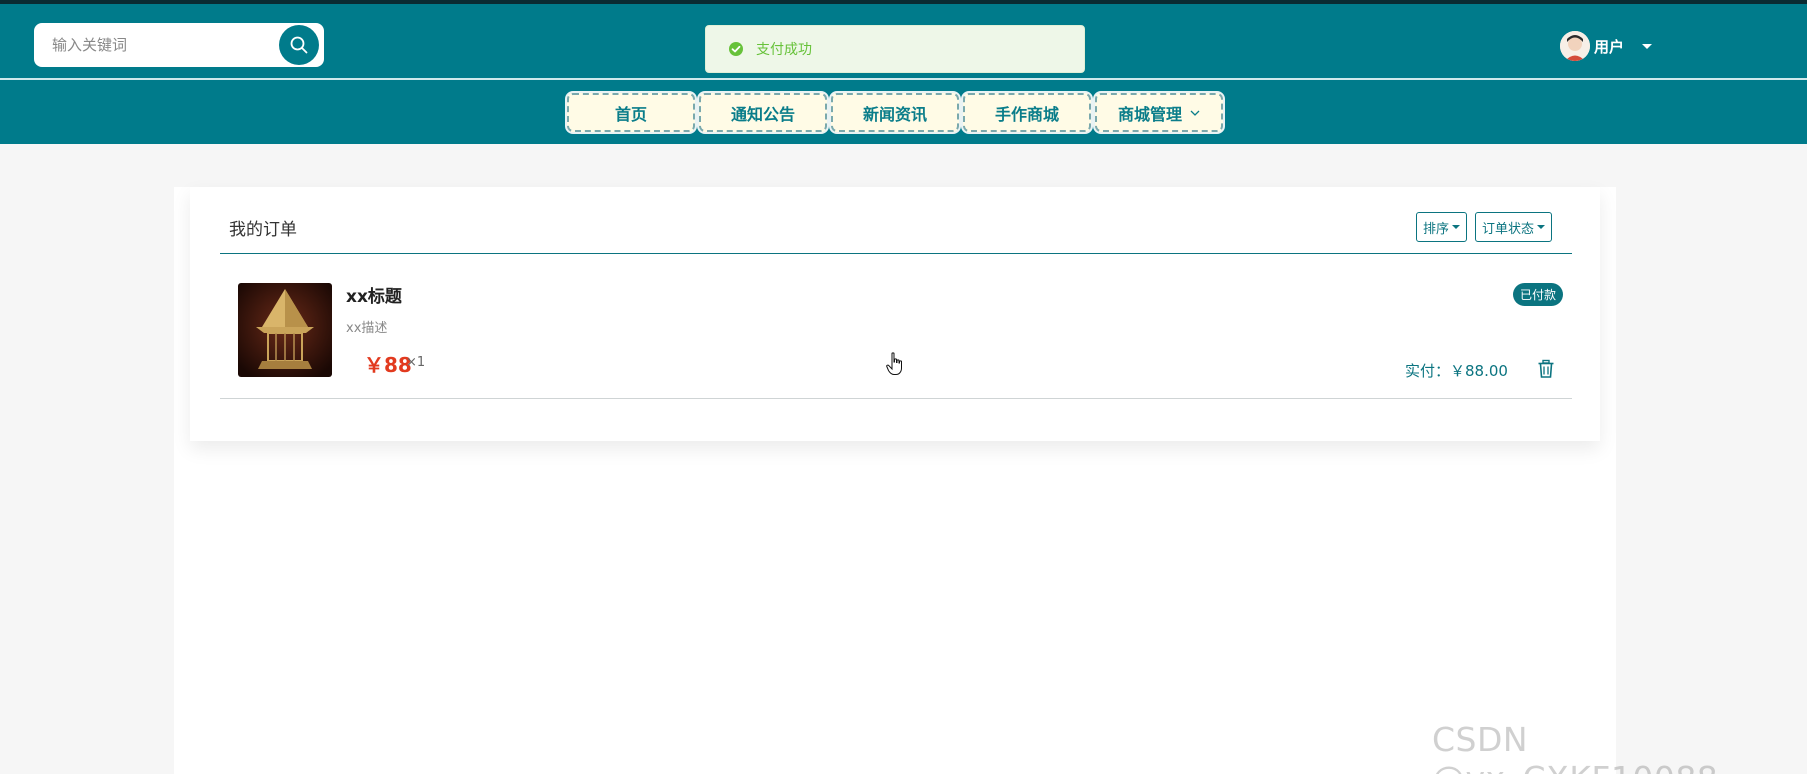 The image size is (1807, 774). I want to click on nav-item-label: 首页, so click(630, 114).